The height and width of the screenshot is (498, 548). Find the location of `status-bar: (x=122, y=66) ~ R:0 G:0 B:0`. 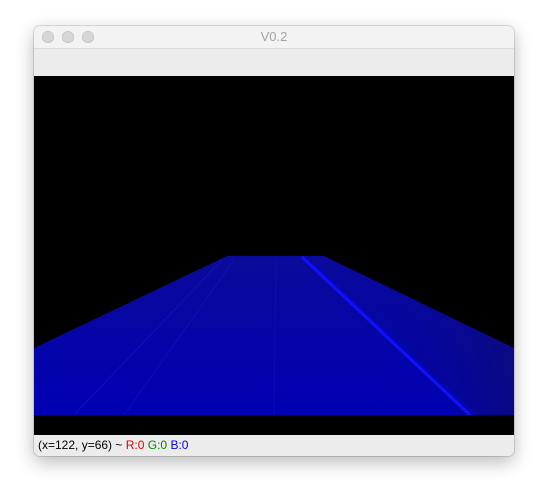

status-bar: (x=122, y=66) ~ R:0 G:0 B:0 is located at coordinates (274, 445).